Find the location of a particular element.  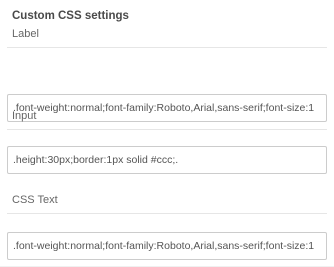

input-css-input is located at coordinates (167, 160).